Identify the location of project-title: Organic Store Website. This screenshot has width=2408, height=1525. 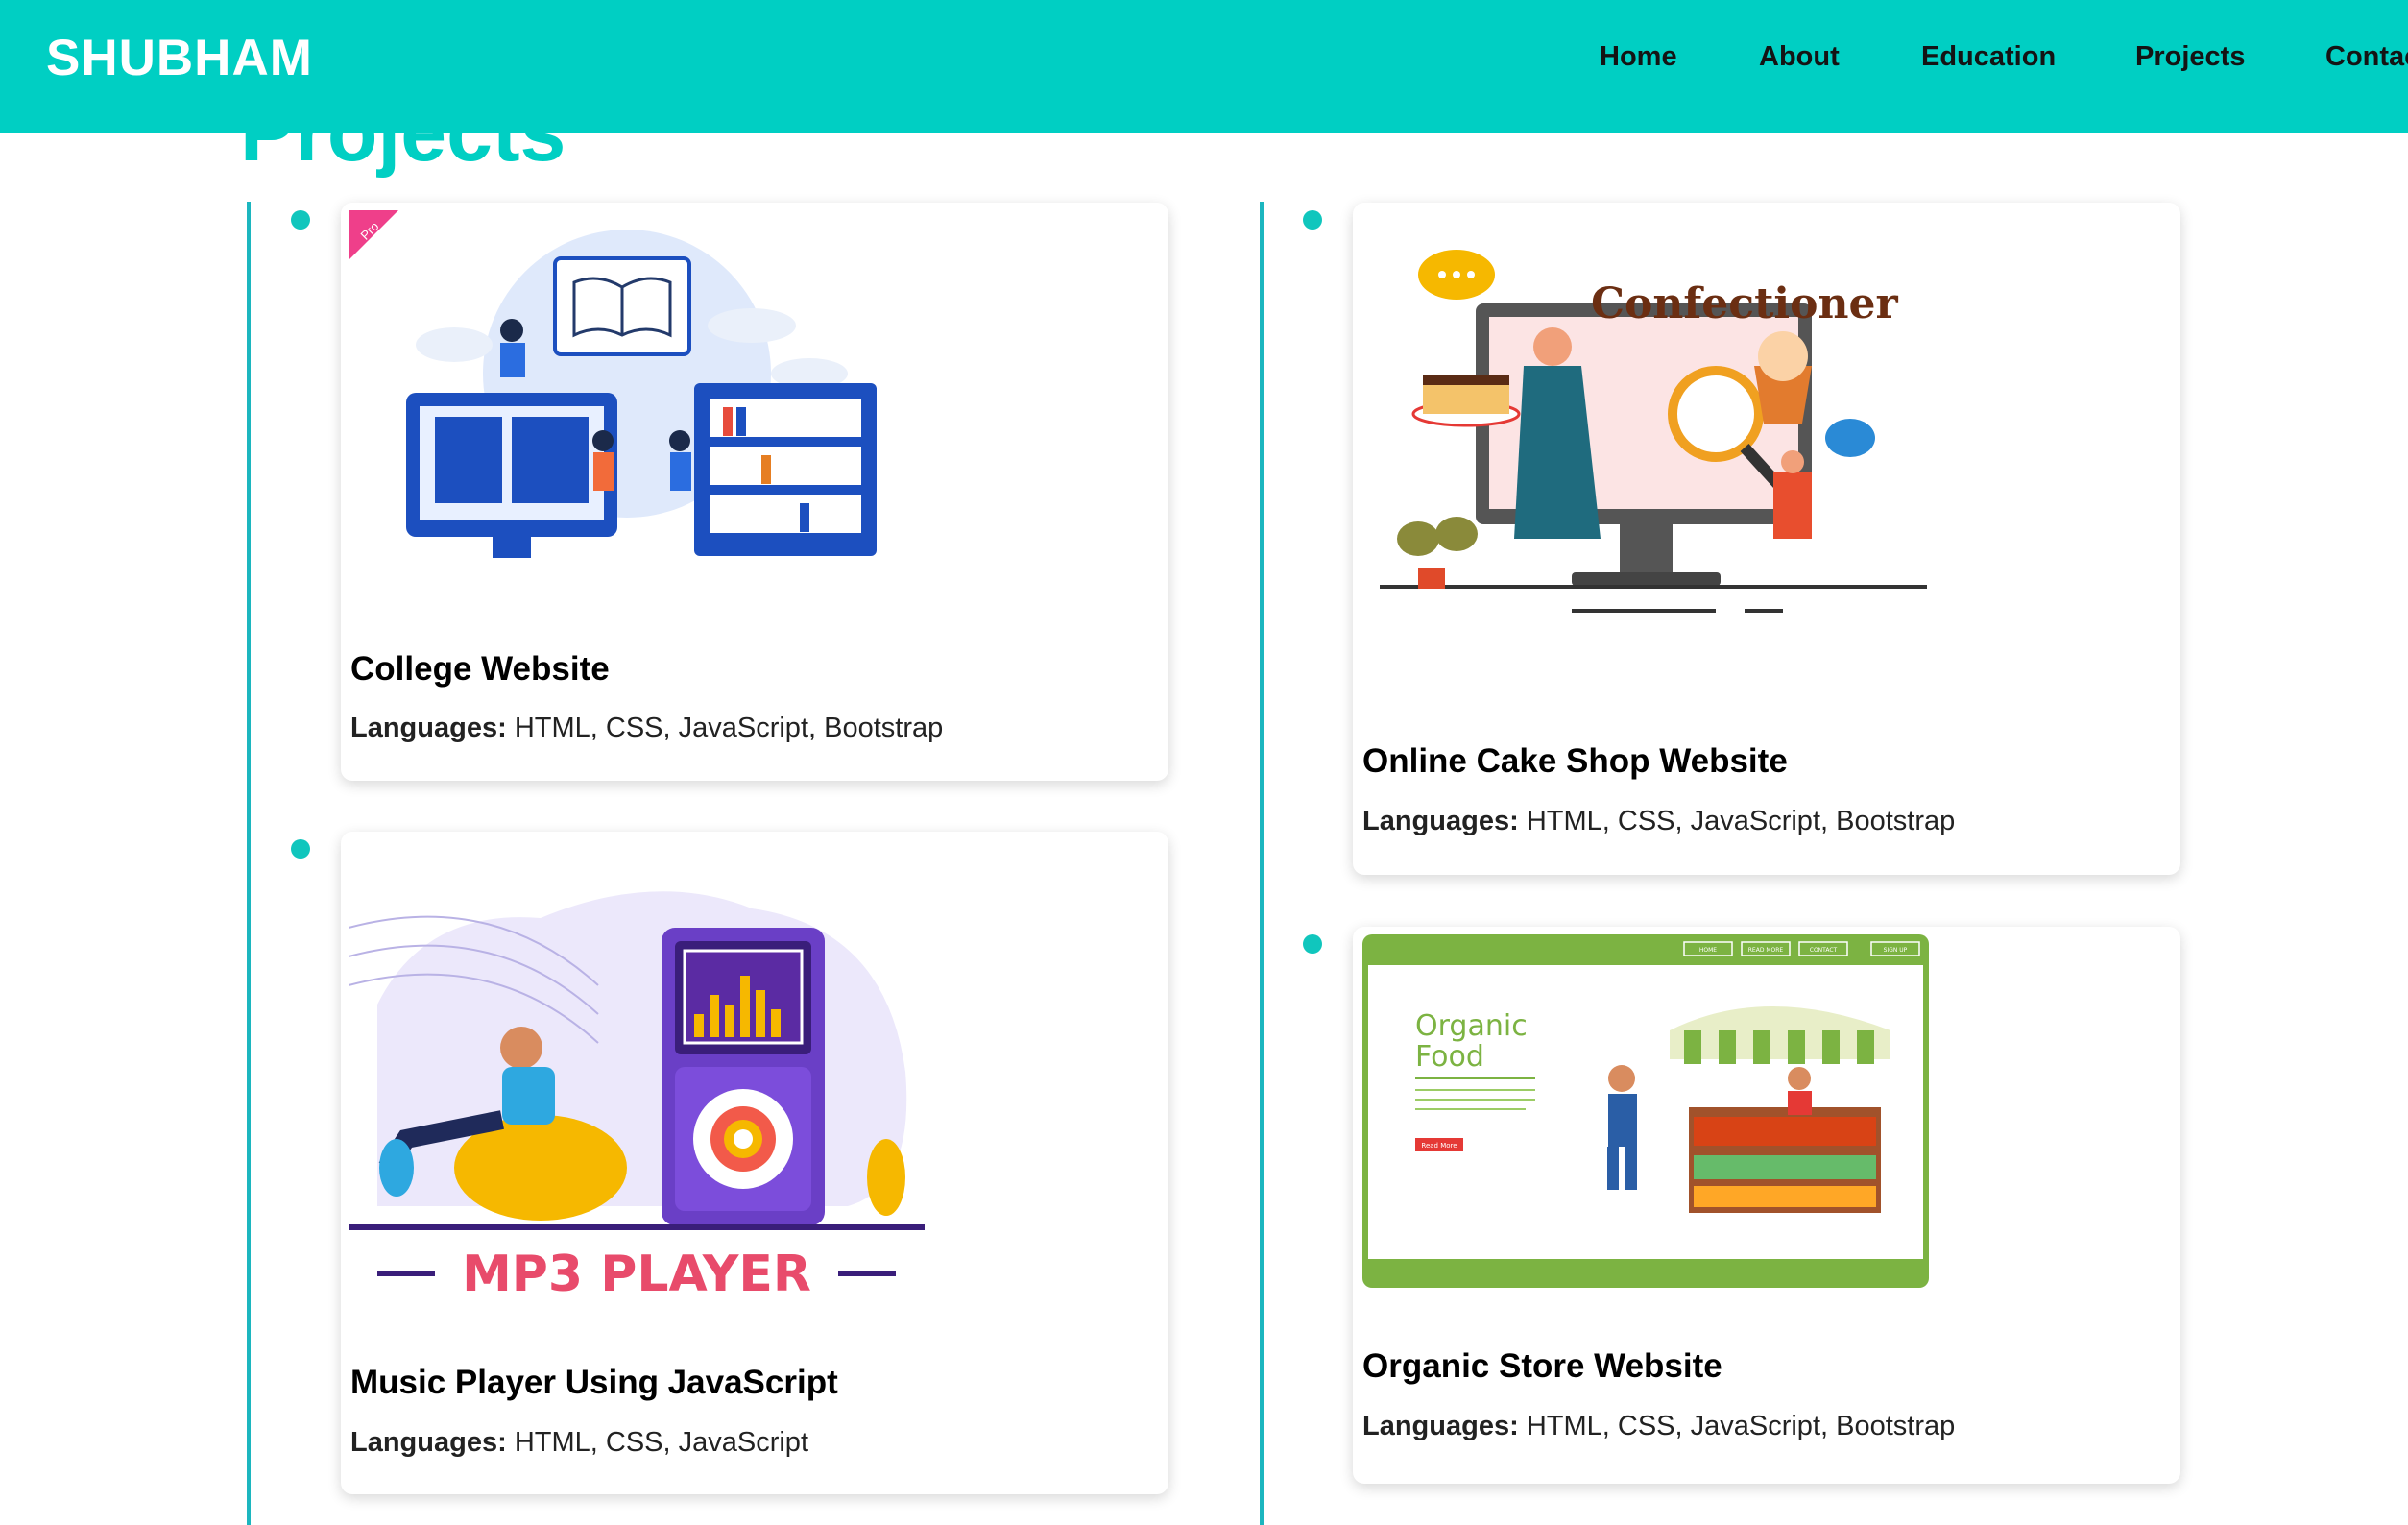
(1542, 1366).